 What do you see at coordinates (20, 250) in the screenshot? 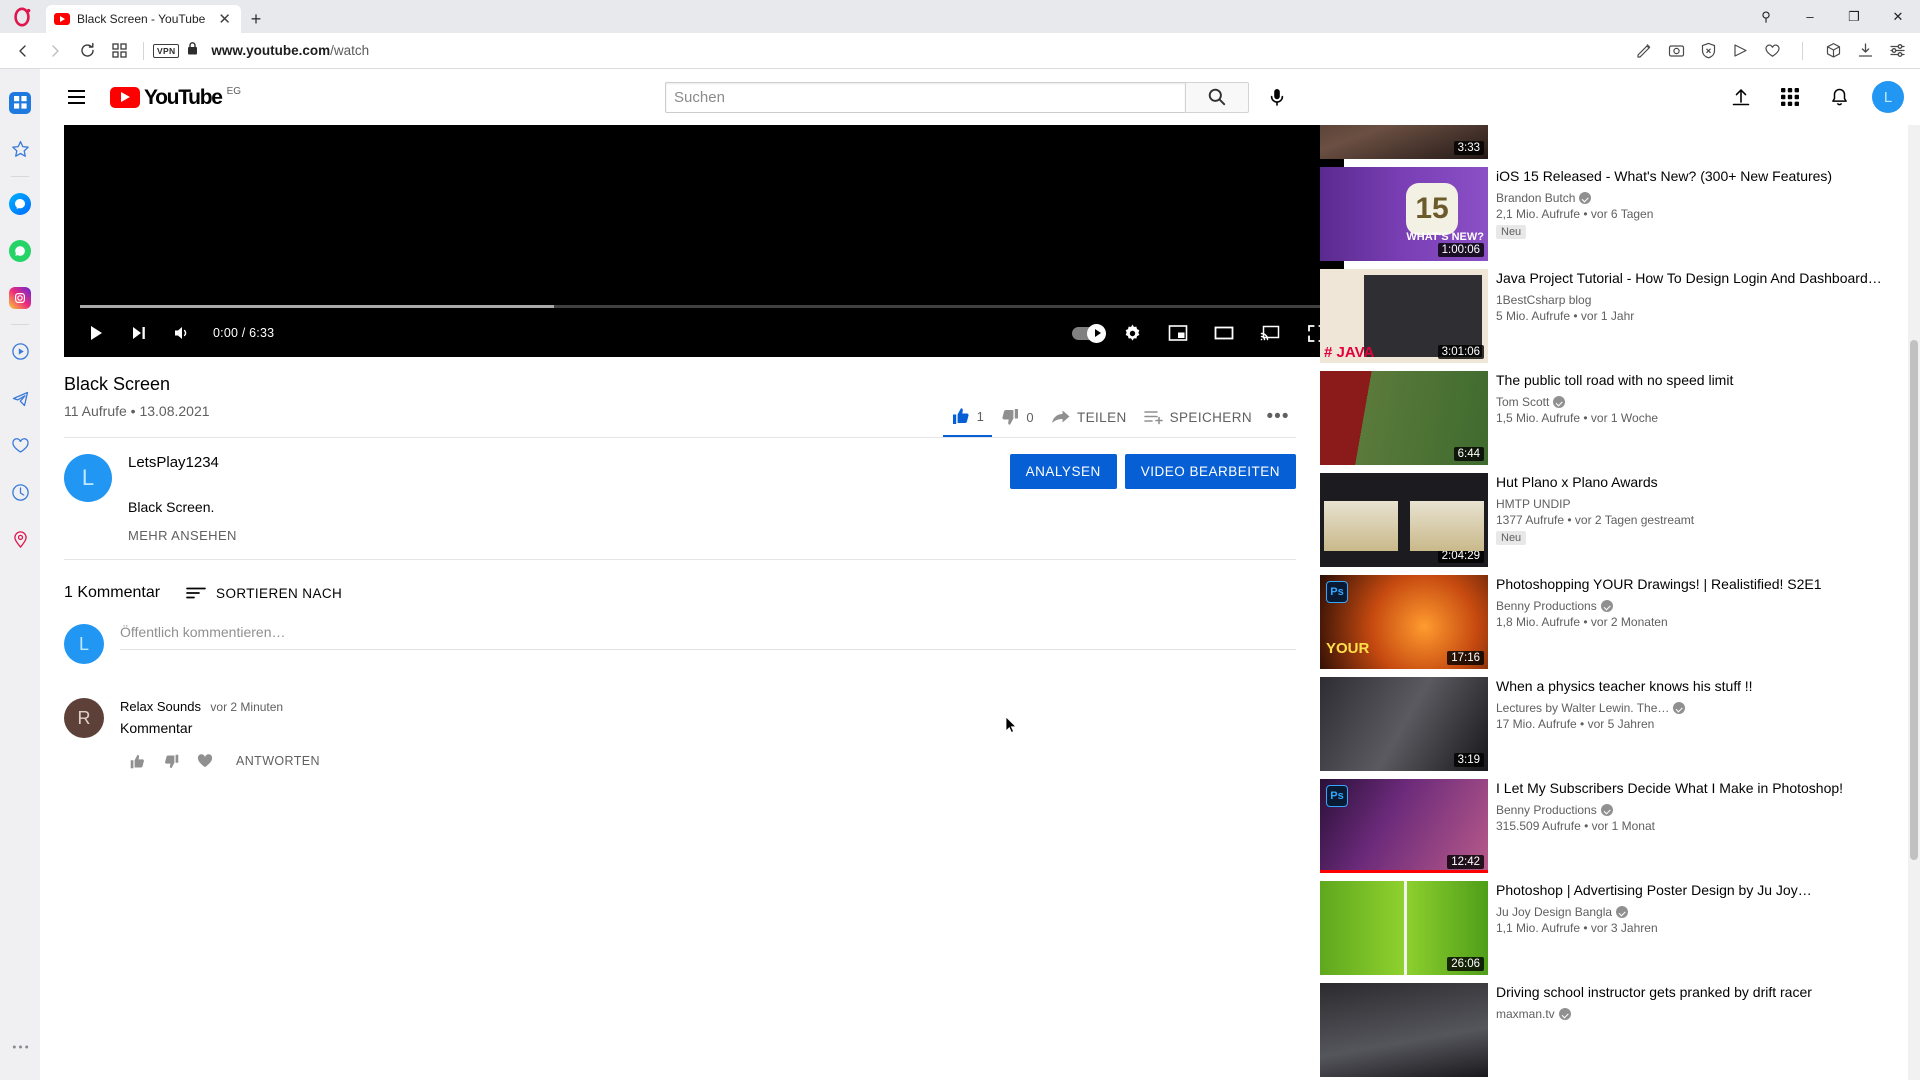
I see `sidebar-item-whatsapp` at bounding box center [20, 250].